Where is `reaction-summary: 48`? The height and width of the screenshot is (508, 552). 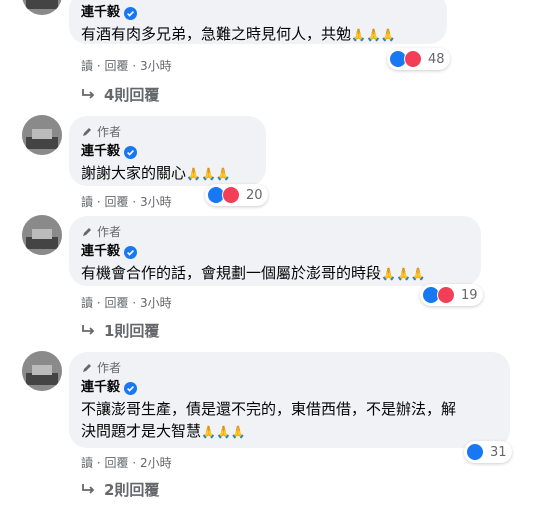
reaction-summary: 48 is located at coordinates (418, 59).